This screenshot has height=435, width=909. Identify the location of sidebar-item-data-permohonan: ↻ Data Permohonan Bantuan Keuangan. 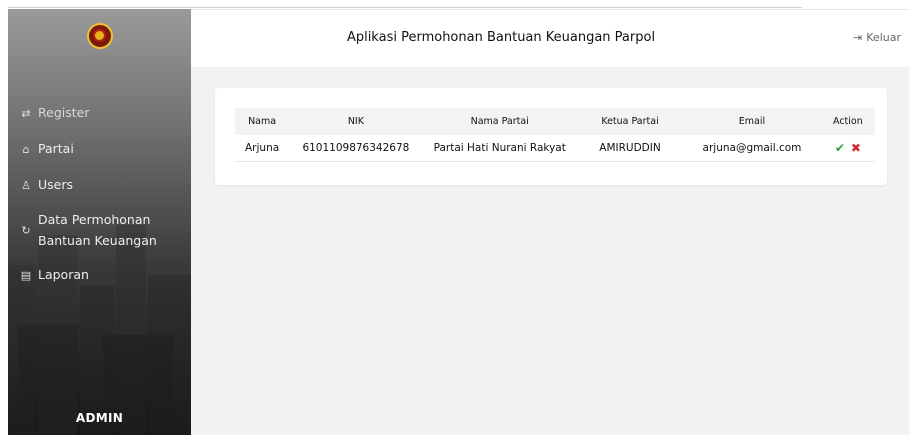
(99, 230).